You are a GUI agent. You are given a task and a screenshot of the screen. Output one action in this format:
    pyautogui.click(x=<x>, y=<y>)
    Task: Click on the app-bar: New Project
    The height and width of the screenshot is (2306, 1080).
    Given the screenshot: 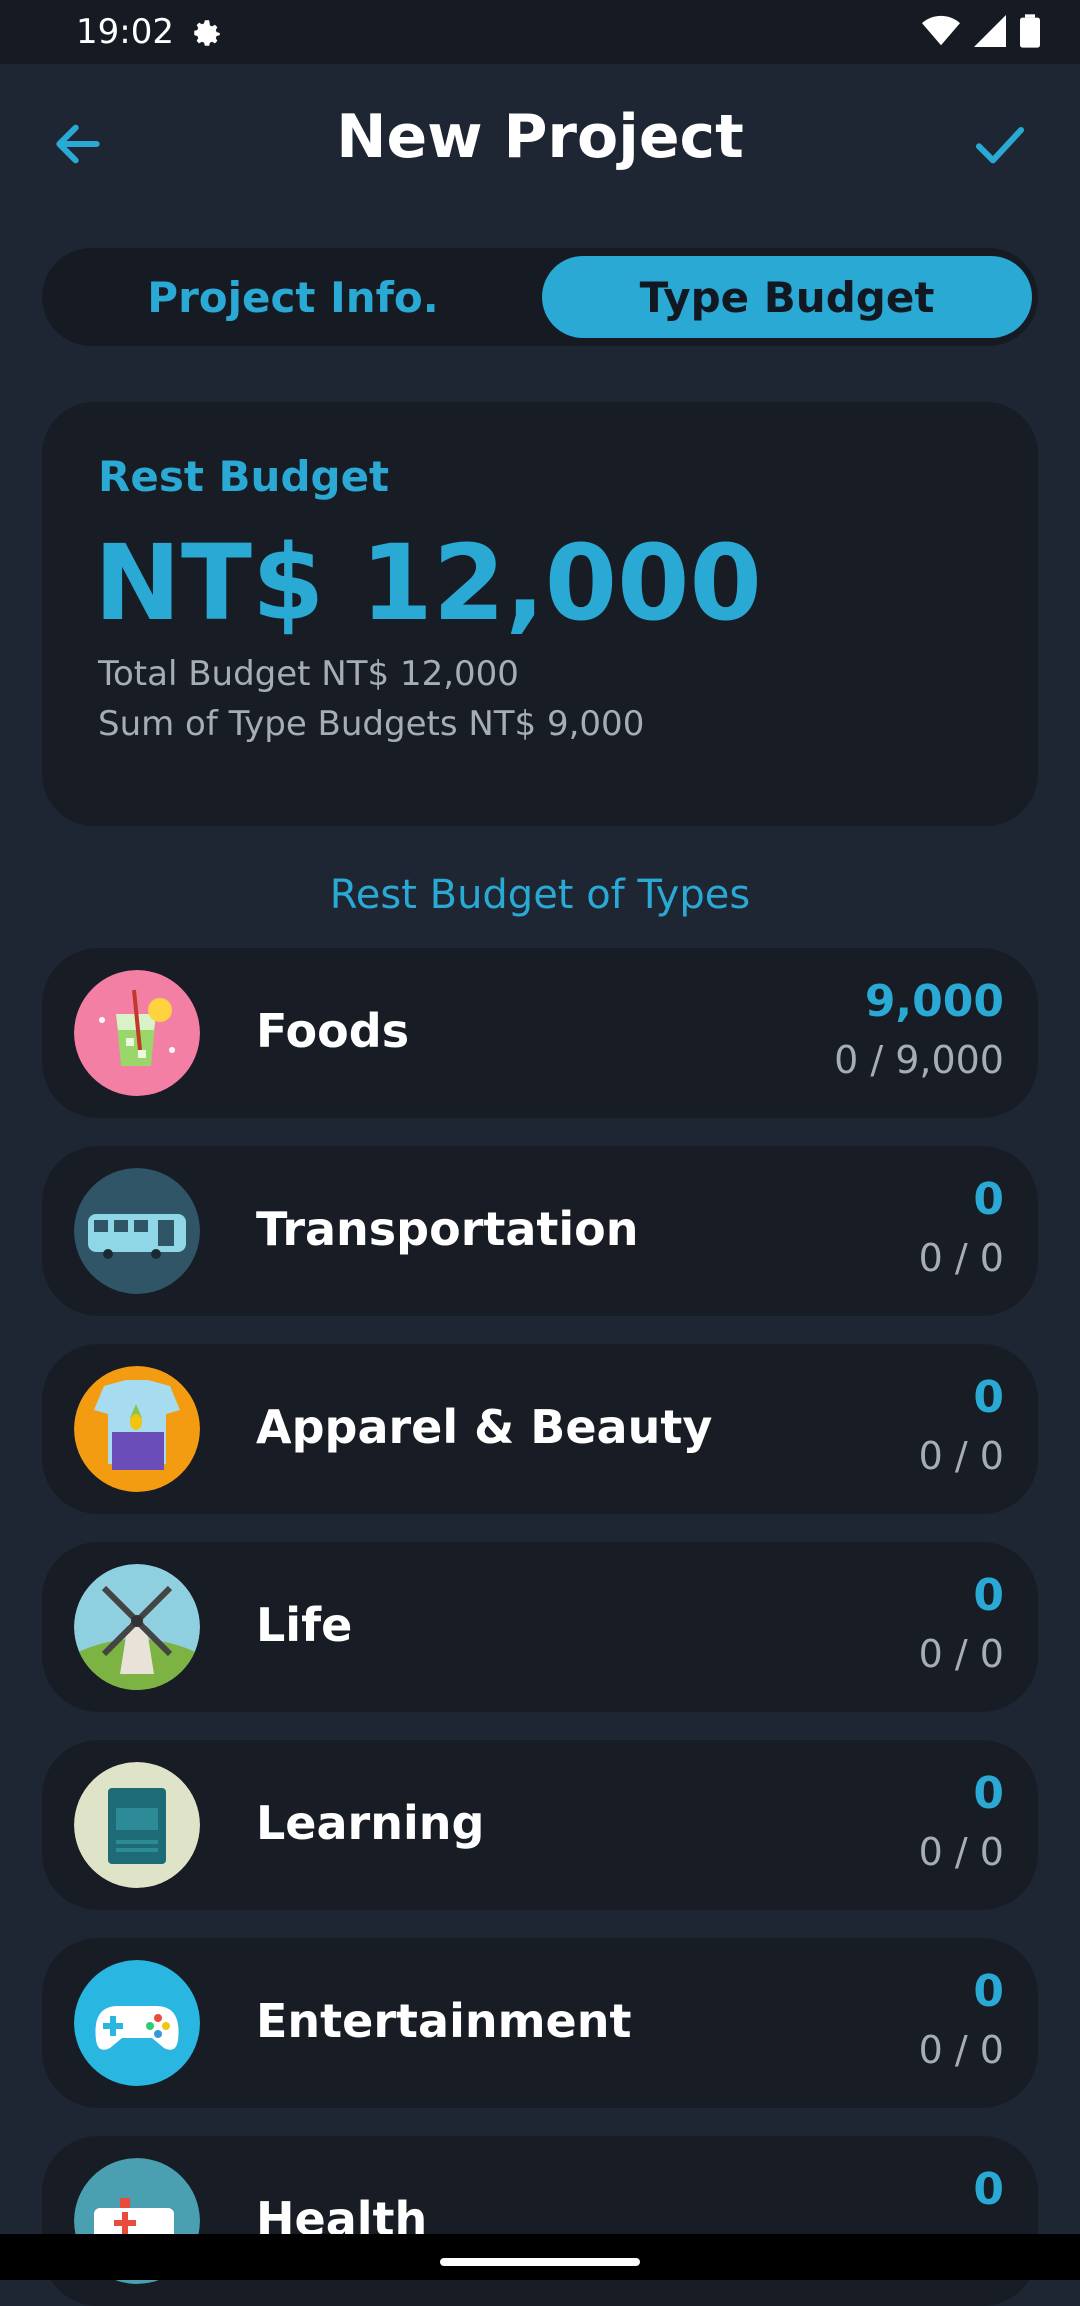 What is the action you would take?
    pyautogui.click(x=540, y=142)
    